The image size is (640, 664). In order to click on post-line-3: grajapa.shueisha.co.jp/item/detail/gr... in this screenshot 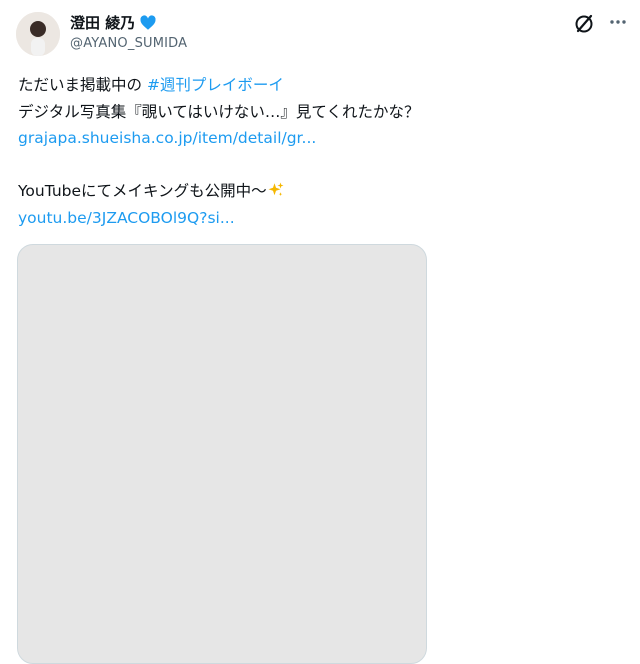, I will do `click(318, 138)`.